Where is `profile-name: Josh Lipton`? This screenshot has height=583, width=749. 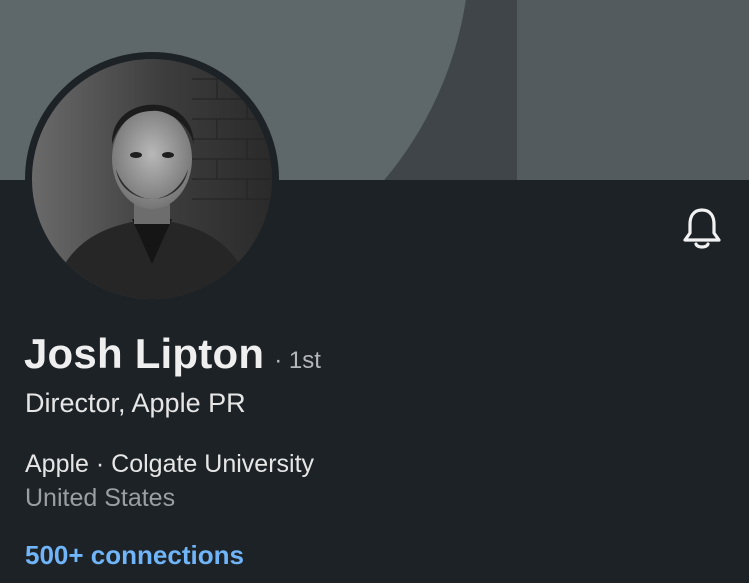
profile-name: Josh Lipton is located at coordinates (144, 353).